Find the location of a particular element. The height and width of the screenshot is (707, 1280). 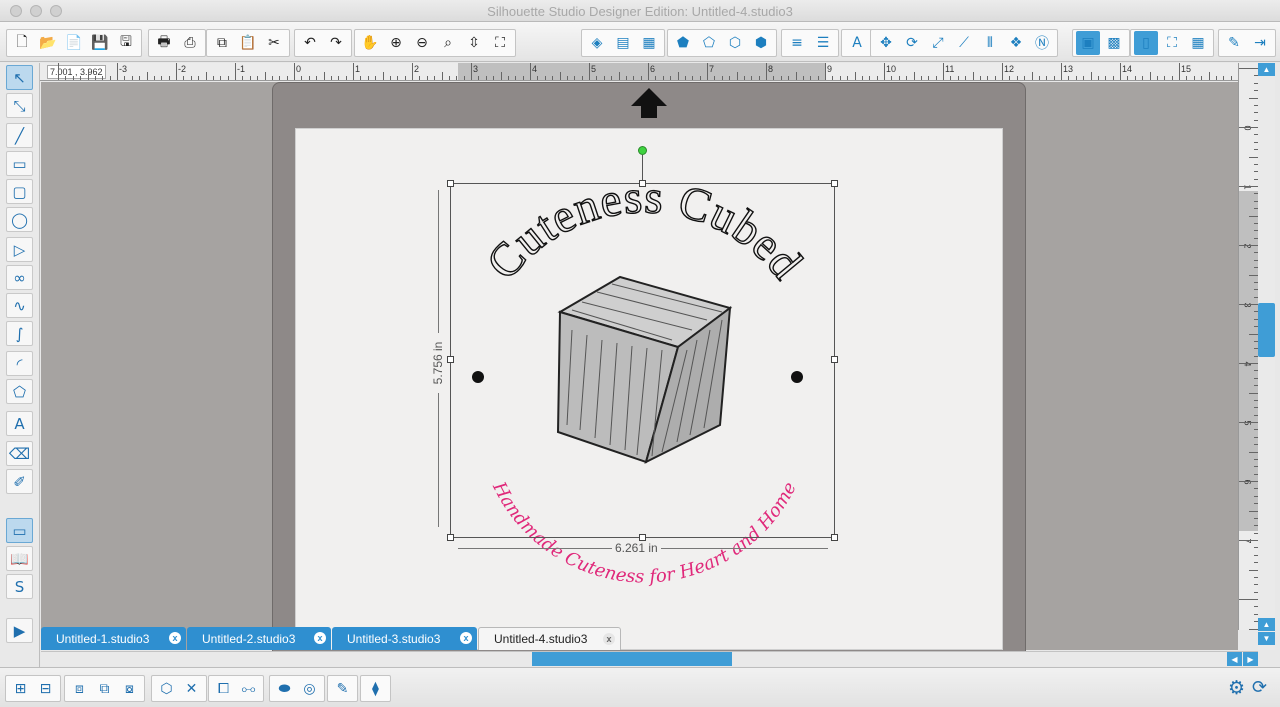

freehand-tool-icon: ∿ is located at coordinates (19, 305).